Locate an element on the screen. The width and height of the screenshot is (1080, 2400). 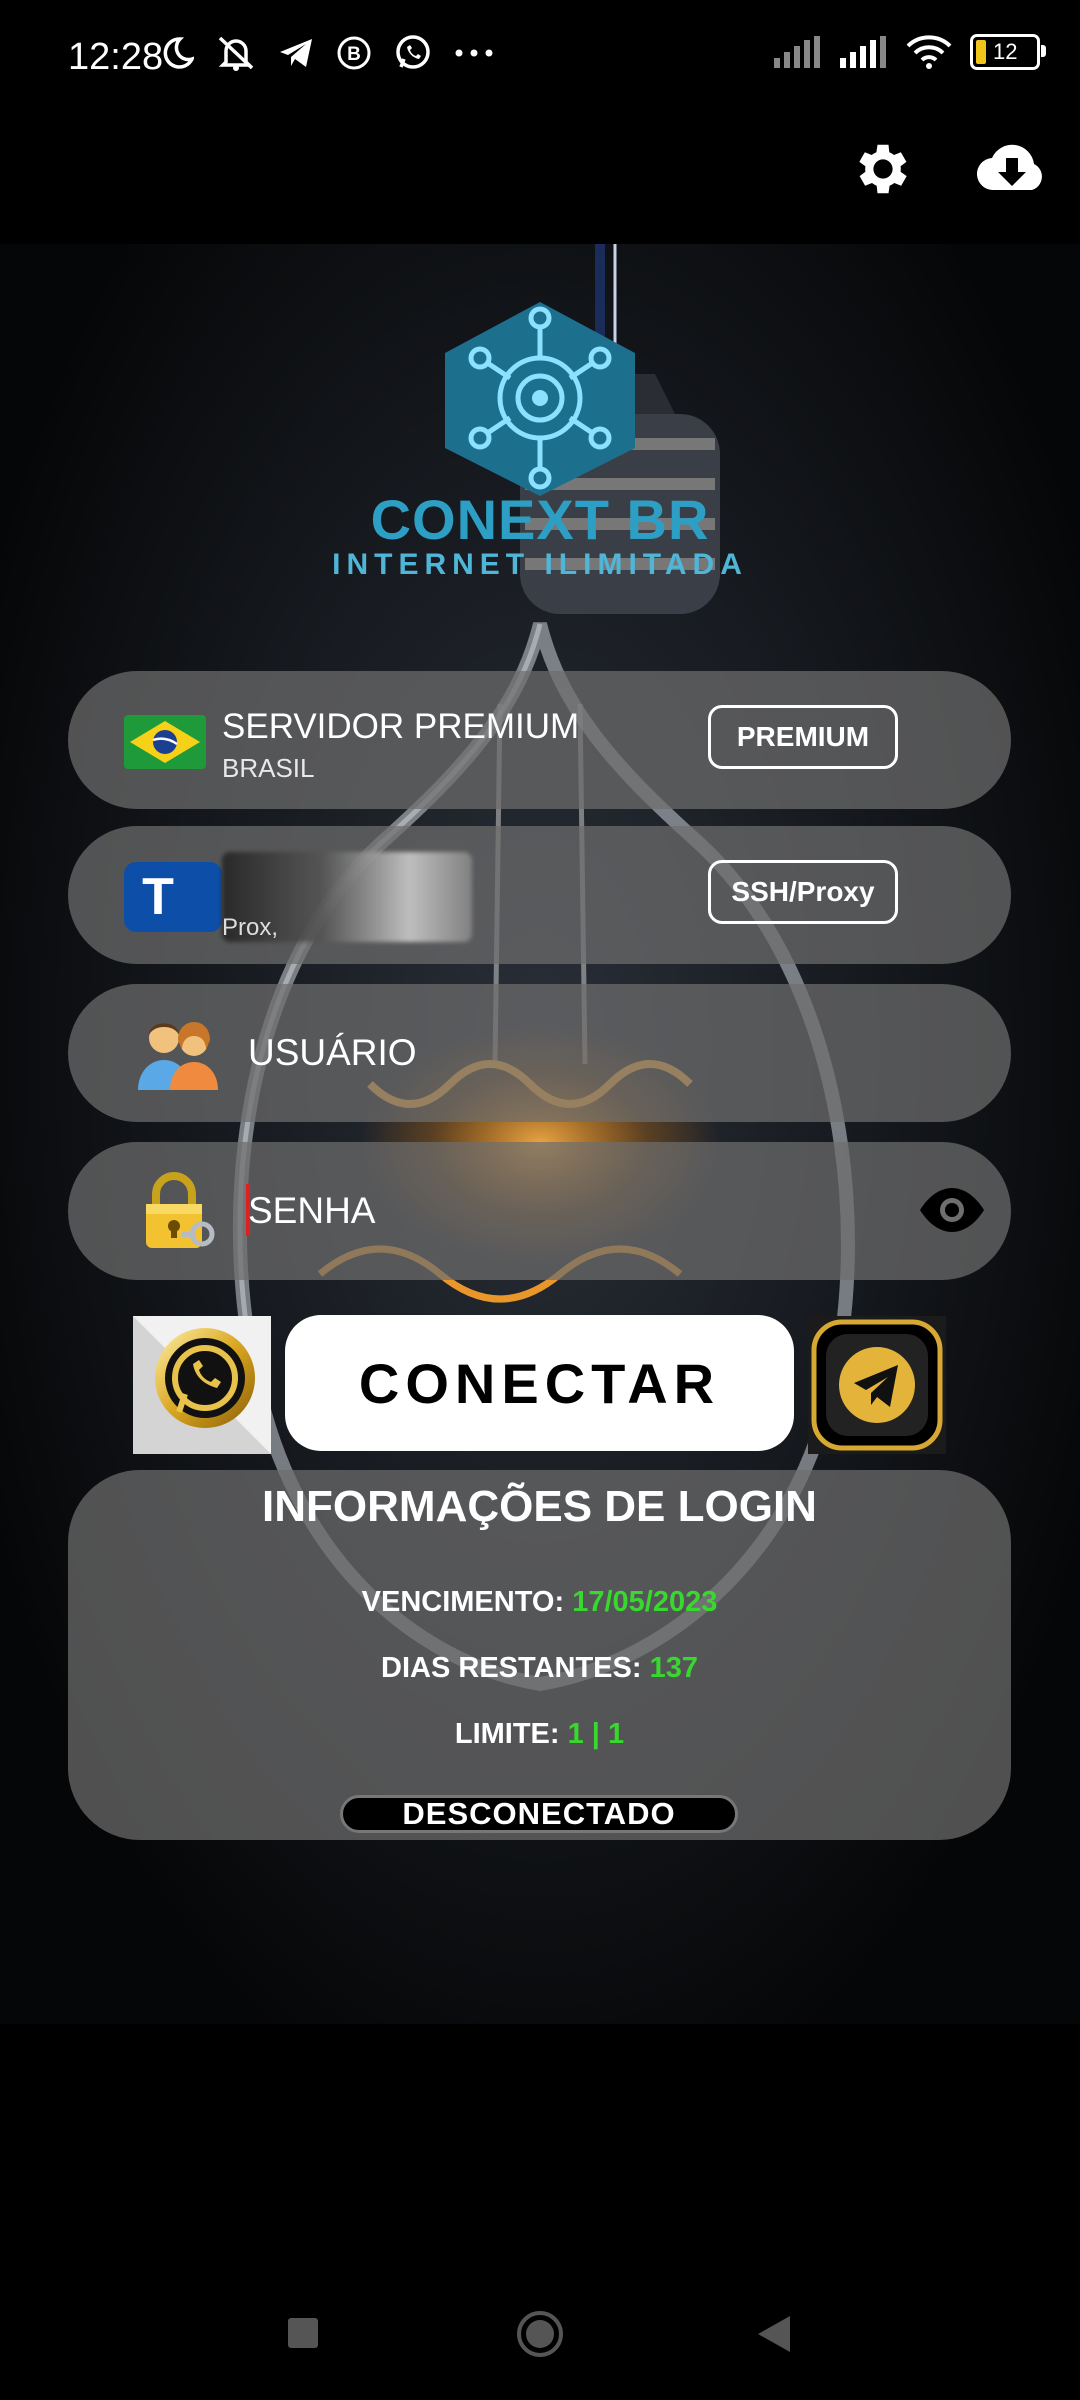
brand-tagline: INTERNET ILIMITADA is located at coordinates (540, 564).